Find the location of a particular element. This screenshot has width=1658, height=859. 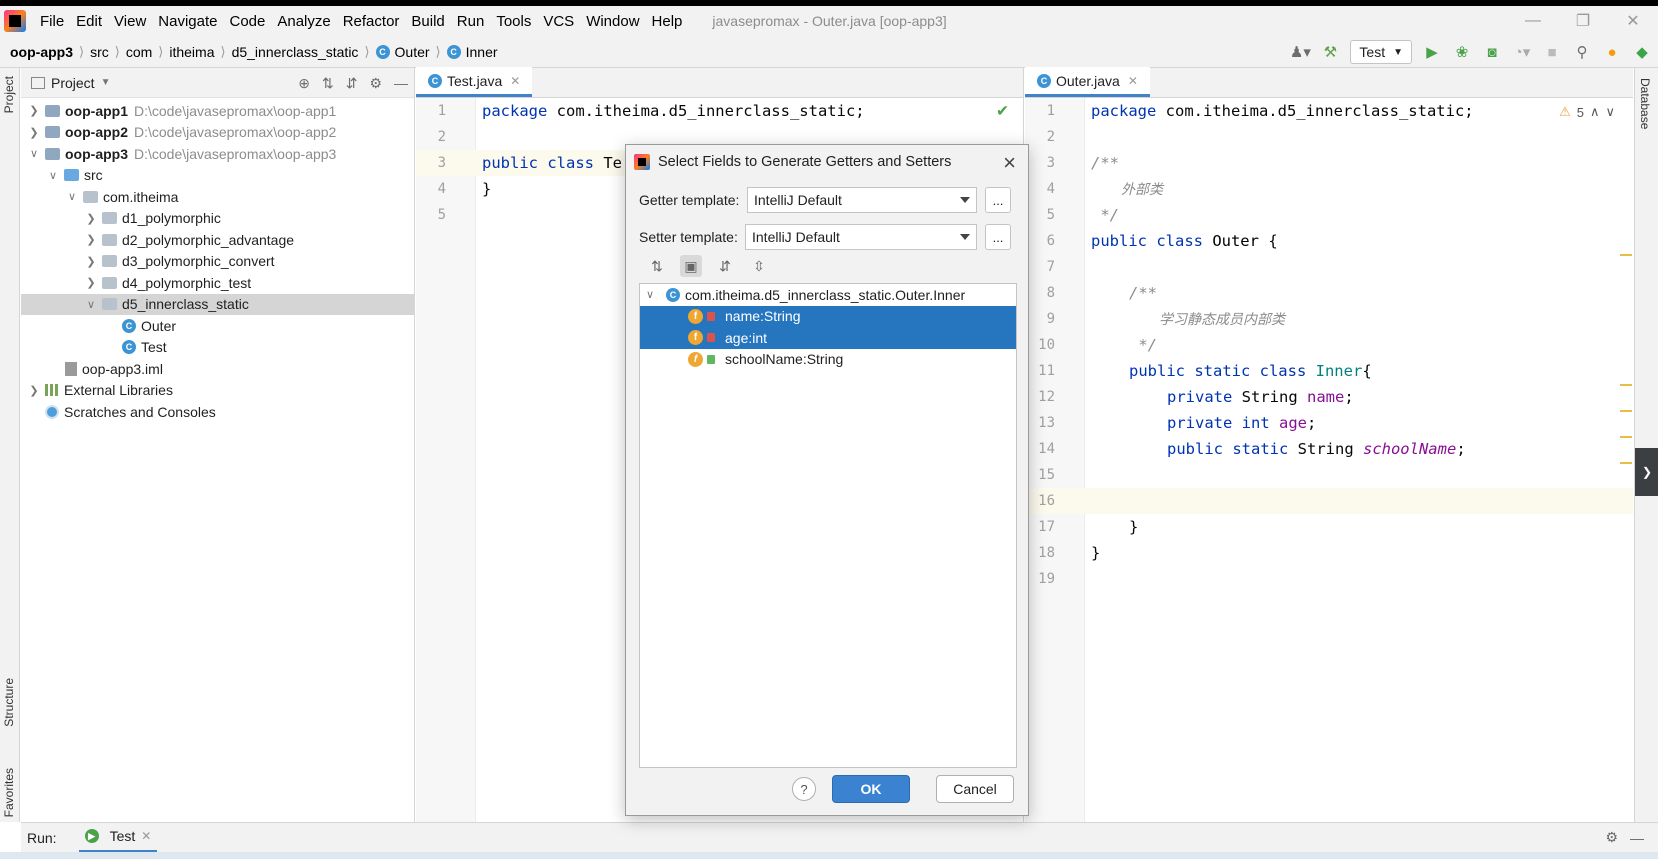

code-line: 14 public static String schoolName; is located at coordinates (1329, 449).